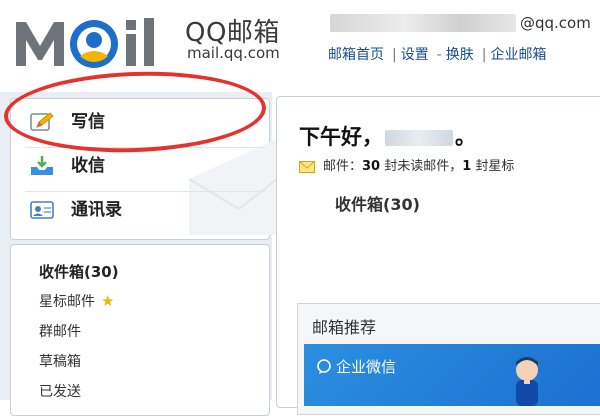  I want to click on greeting-text: 下午好，, so click(341, 137).